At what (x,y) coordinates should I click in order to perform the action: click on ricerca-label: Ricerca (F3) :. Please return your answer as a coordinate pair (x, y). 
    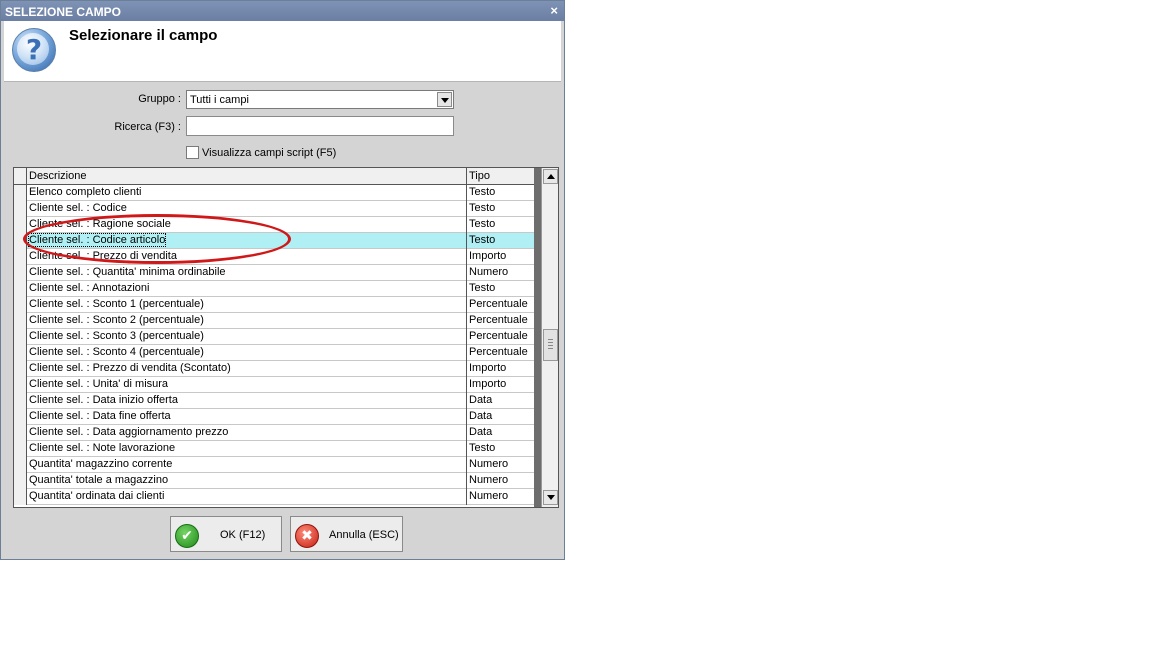
    Looking at the image, I should click on (147, 127).